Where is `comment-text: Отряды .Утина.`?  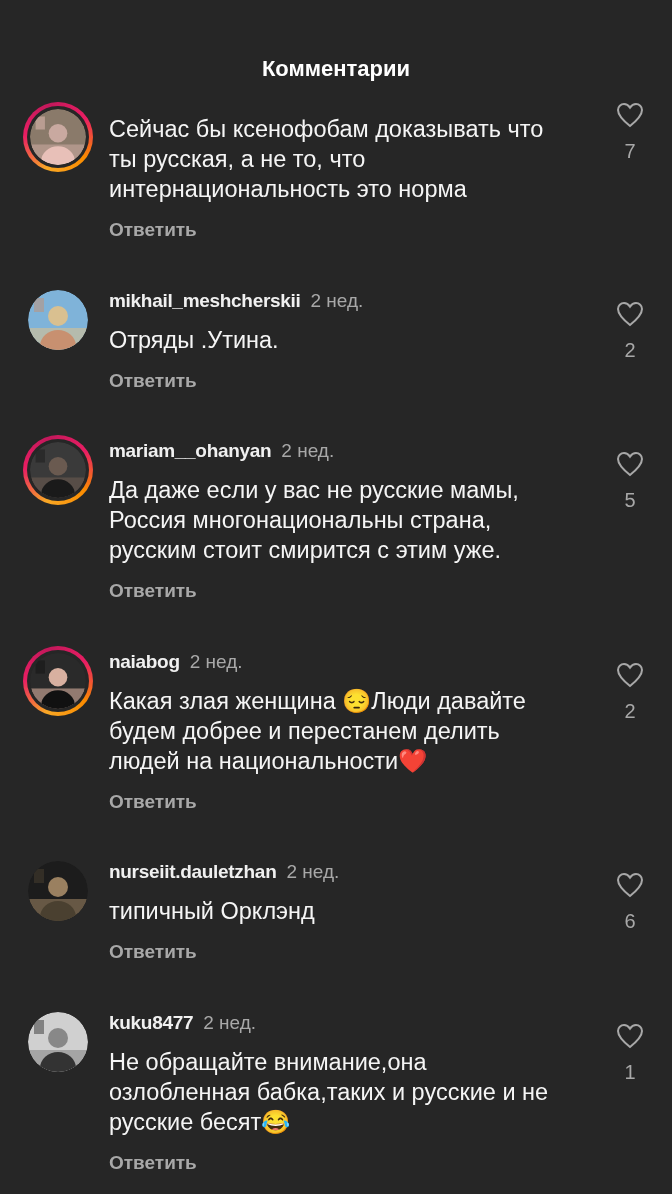
comment-text: Отряды .Утина. is located at coordinates (194, 340).